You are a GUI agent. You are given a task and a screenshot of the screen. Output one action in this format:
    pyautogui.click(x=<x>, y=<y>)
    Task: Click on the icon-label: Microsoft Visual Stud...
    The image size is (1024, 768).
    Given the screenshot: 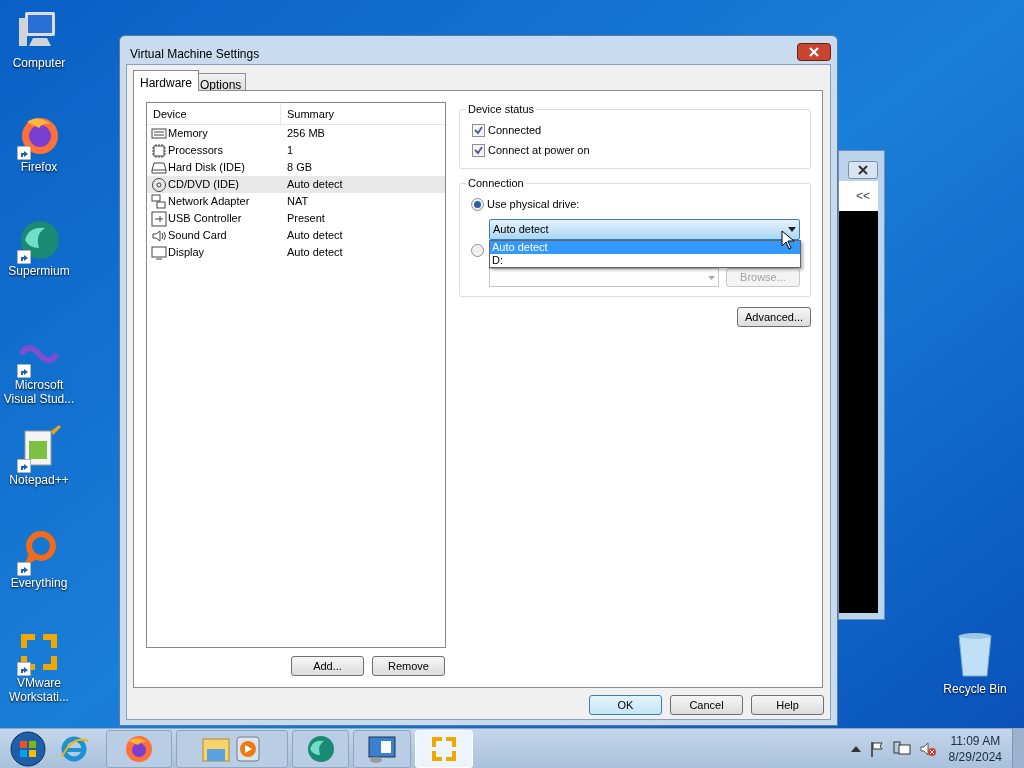 What is the action you would take?
    pyautogui.click(x=39, y=392)
    